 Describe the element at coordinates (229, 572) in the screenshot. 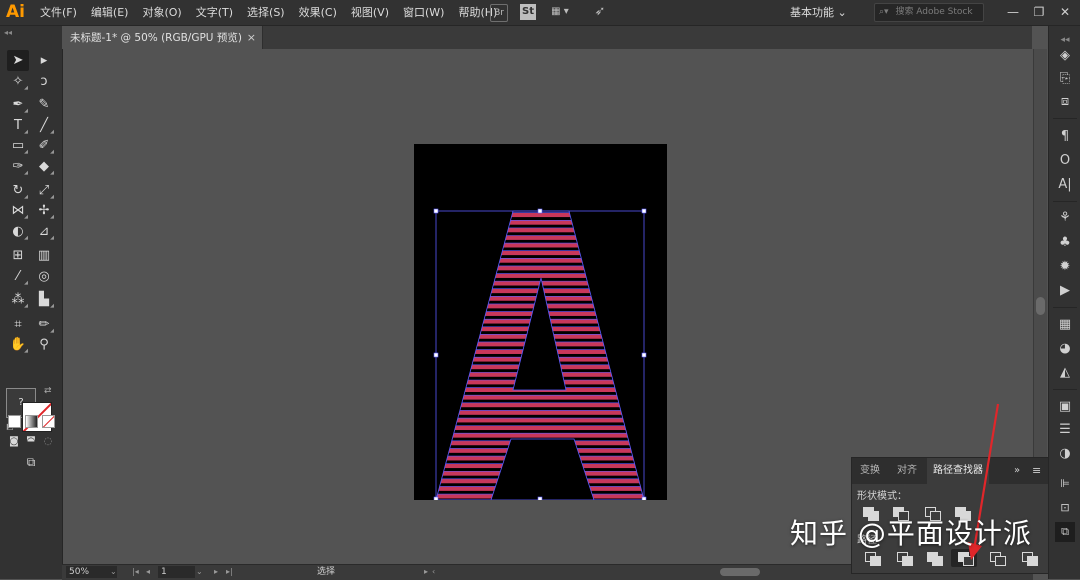

I see `last-artboard-icon: ▸|` at that location.